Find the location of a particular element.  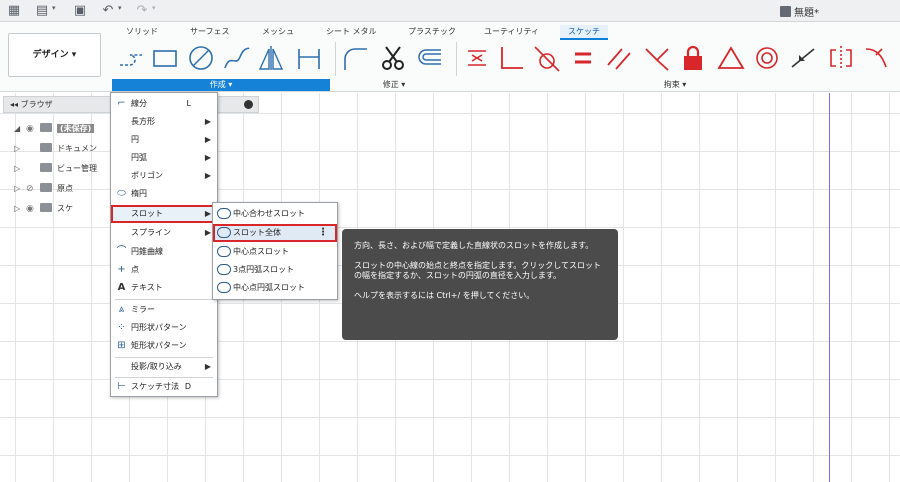

line-tool-icon is located at coordinates (131, 58).